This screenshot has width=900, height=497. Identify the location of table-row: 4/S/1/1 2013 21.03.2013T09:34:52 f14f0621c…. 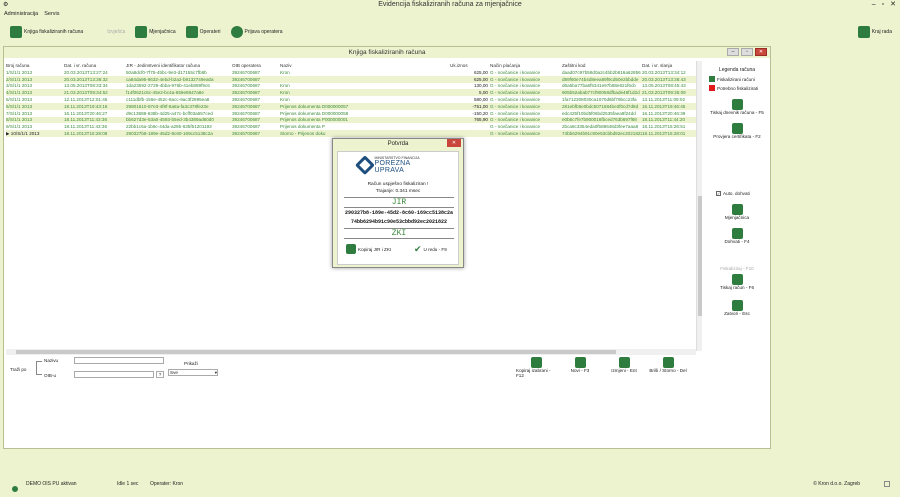
(352, 93).